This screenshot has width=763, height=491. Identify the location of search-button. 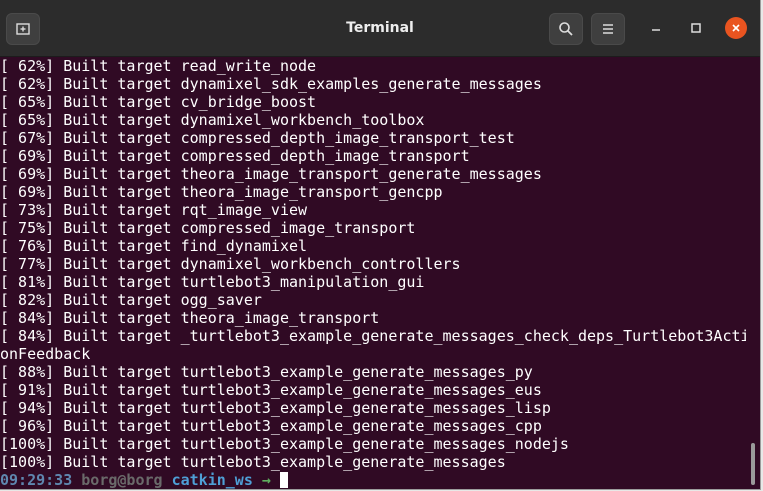
(566, 29).